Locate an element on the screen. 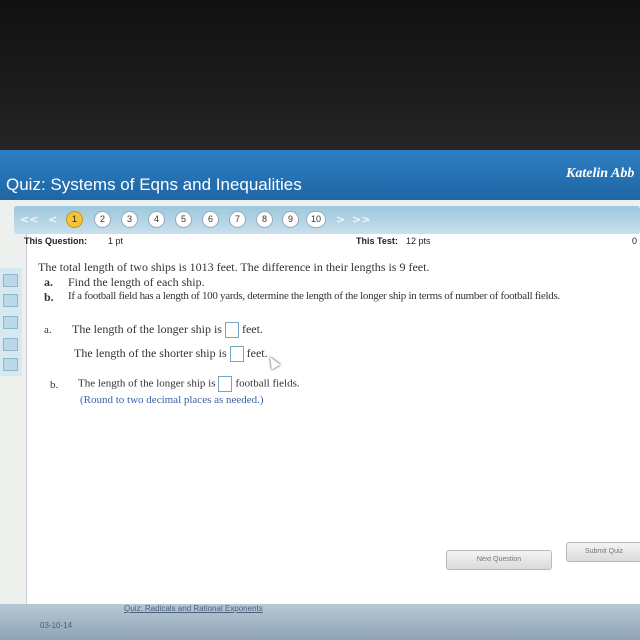 This screenshot has width=640, height=640. question-number-1: 1 is located at coordinates (74, 219).